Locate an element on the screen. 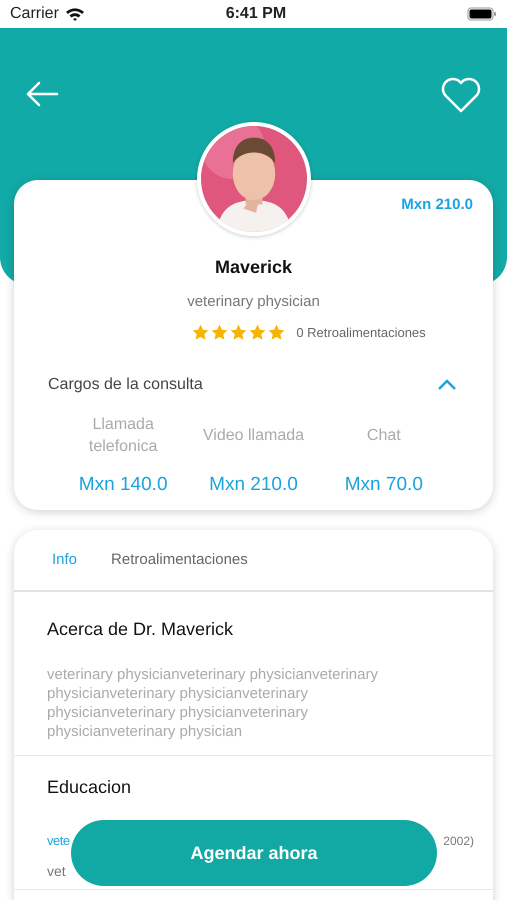 This screenshot has width=507, height=900. charge-label: Llamada telefonica is located at coordinates (123, 435).